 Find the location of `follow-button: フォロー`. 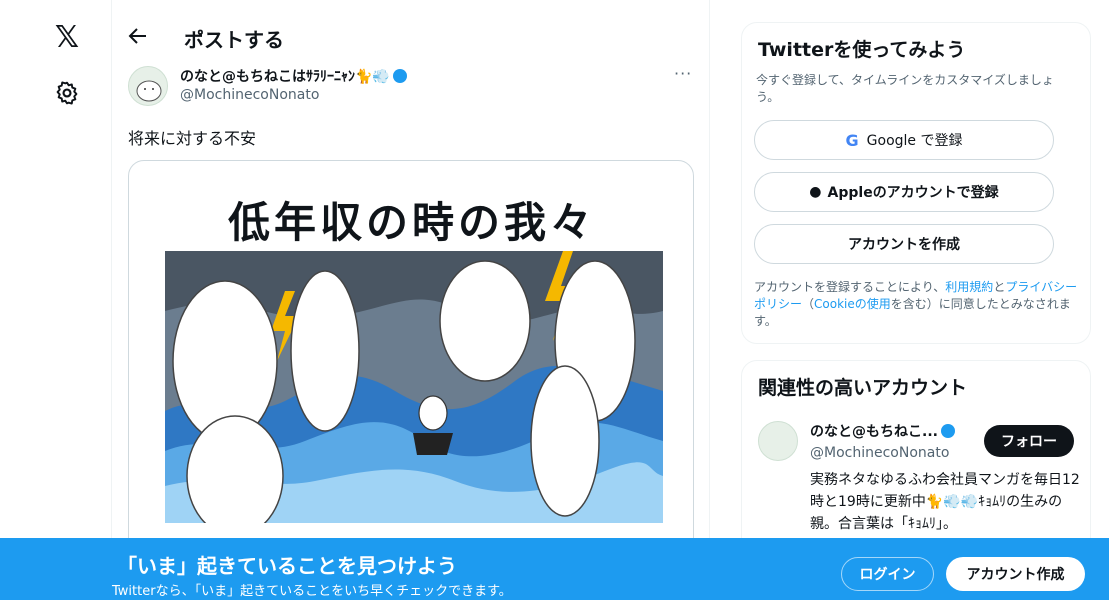

follow-button: フォロー is located at coordinates (1029, 441).